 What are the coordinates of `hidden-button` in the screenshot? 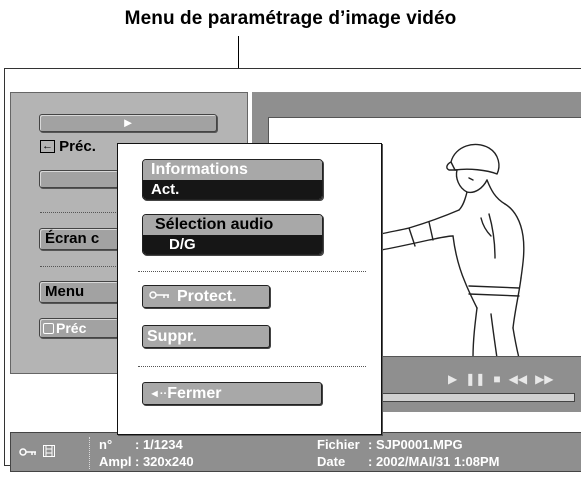 It's located at (79, 179).